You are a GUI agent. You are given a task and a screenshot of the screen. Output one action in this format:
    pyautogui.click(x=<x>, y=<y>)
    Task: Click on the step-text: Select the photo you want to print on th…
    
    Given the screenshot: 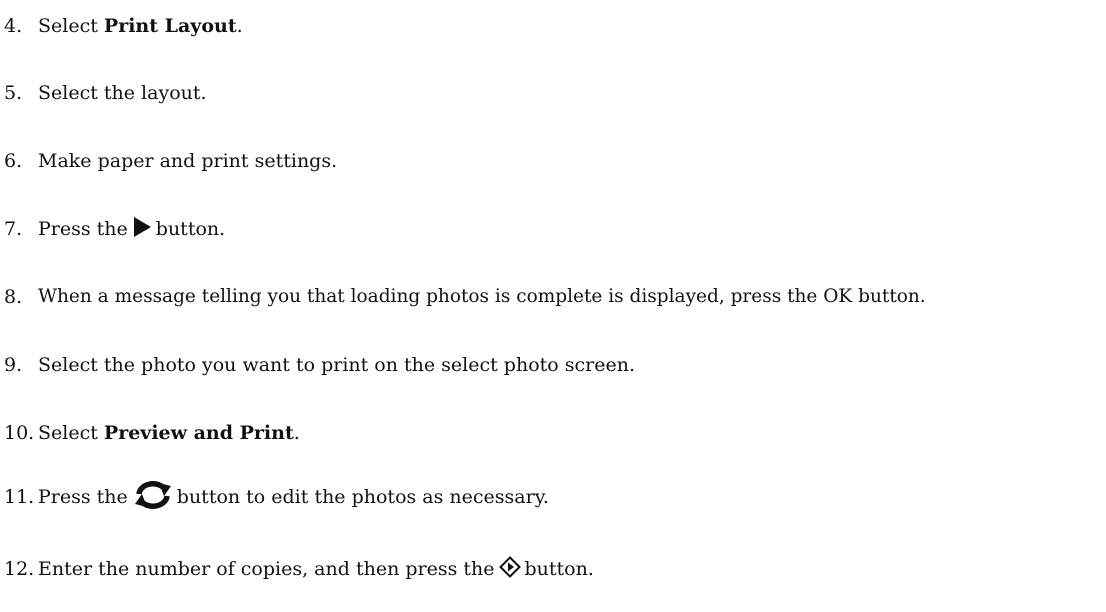 What is the action you would take?
    pyautogui.click(x=336, y=364)
    